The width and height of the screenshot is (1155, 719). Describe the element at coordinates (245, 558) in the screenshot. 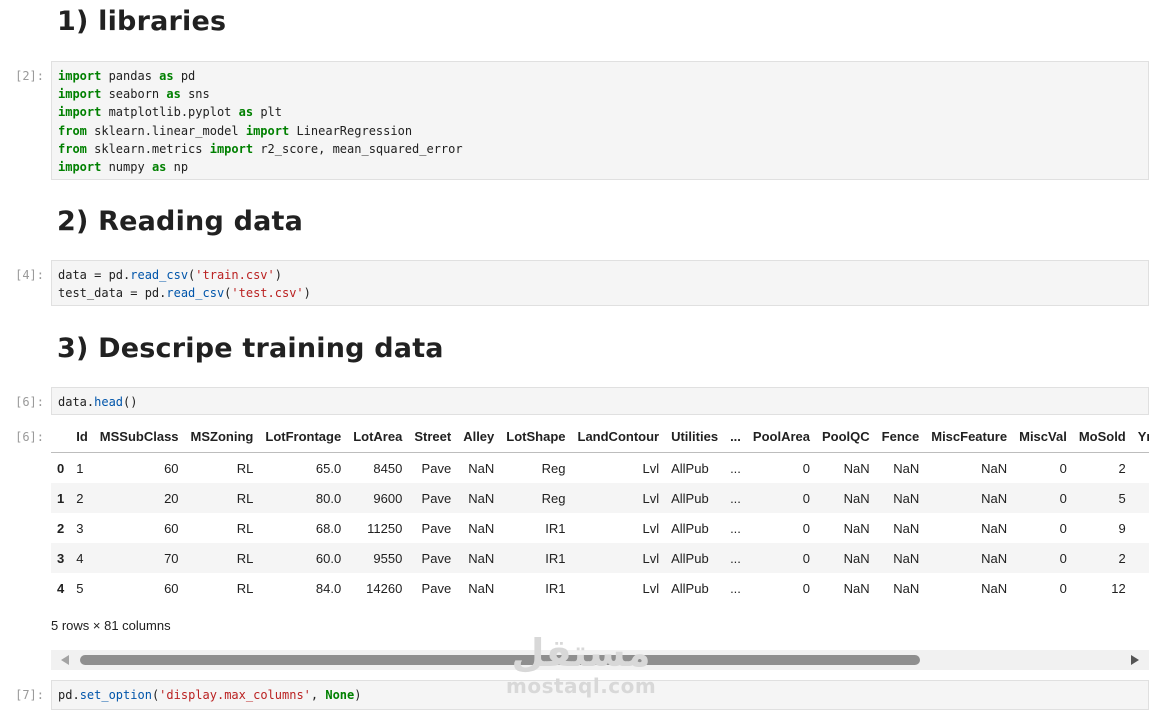

I see `table-cell: RL` at that location.